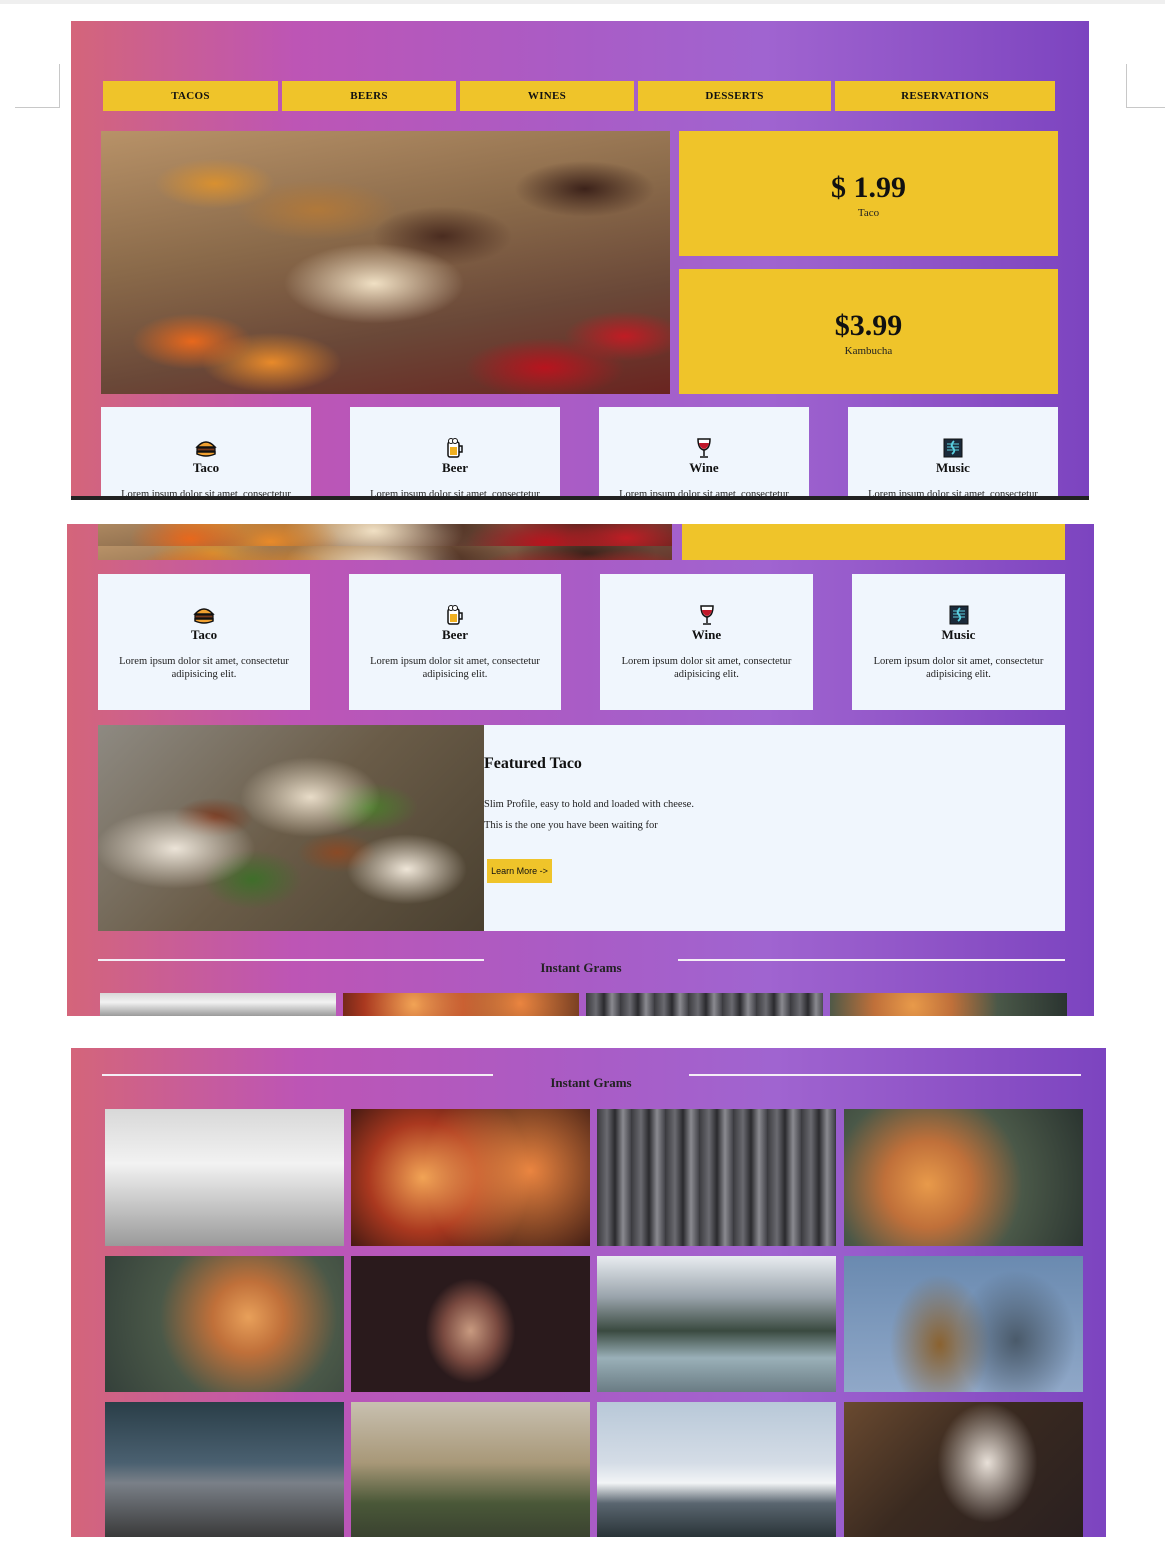 Image resolution: width=1165 pixels, height=1564 pixels. What do you see at coordinates (873, 542) in the screenshot?
I see `price-box-partial` at bounding box center [873, 542].